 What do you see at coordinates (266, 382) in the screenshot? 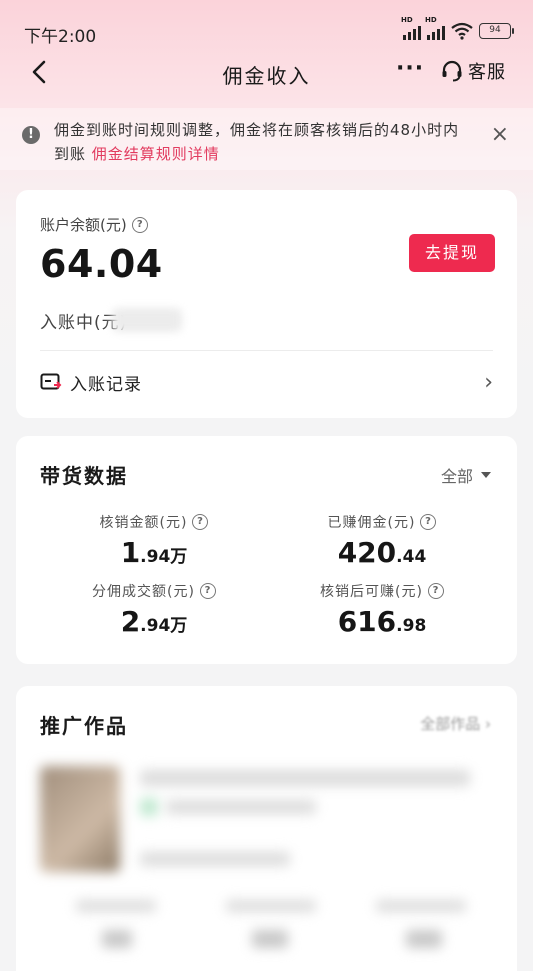
I see `income-records-row: 入账记录 ›` at bounding box center [266, 382].